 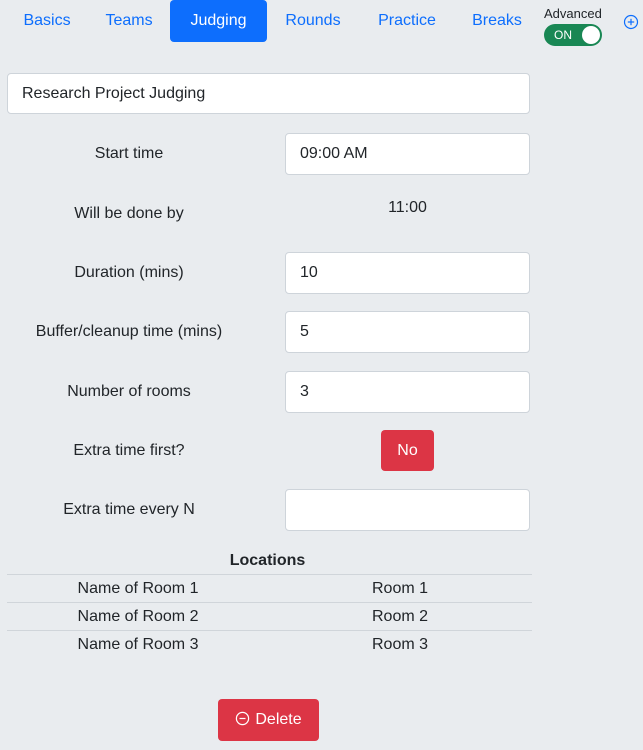 What do you see at coordinates (129, 21) in the screenshot?
I see `tab-teams: Teams` at bounding box center [129, 21].